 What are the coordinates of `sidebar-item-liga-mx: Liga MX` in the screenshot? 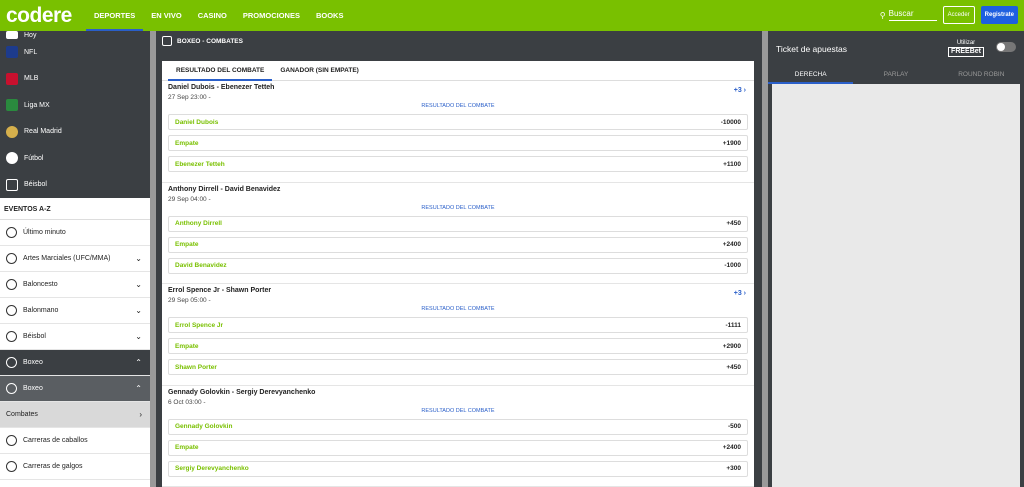 It's located at (75, 105).